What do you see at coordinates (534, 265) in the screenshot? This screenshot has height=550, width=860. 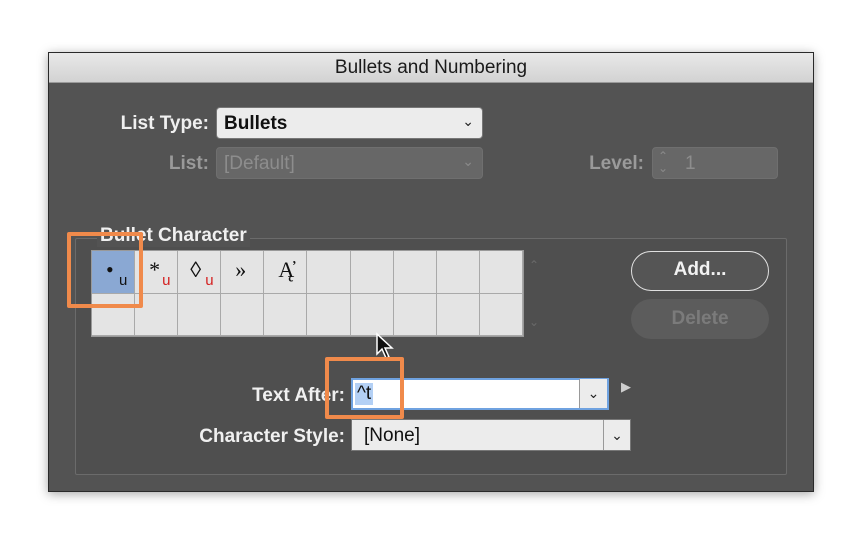 I see `scroll-up-icon: ⌃` at bounding box center [534, 265].